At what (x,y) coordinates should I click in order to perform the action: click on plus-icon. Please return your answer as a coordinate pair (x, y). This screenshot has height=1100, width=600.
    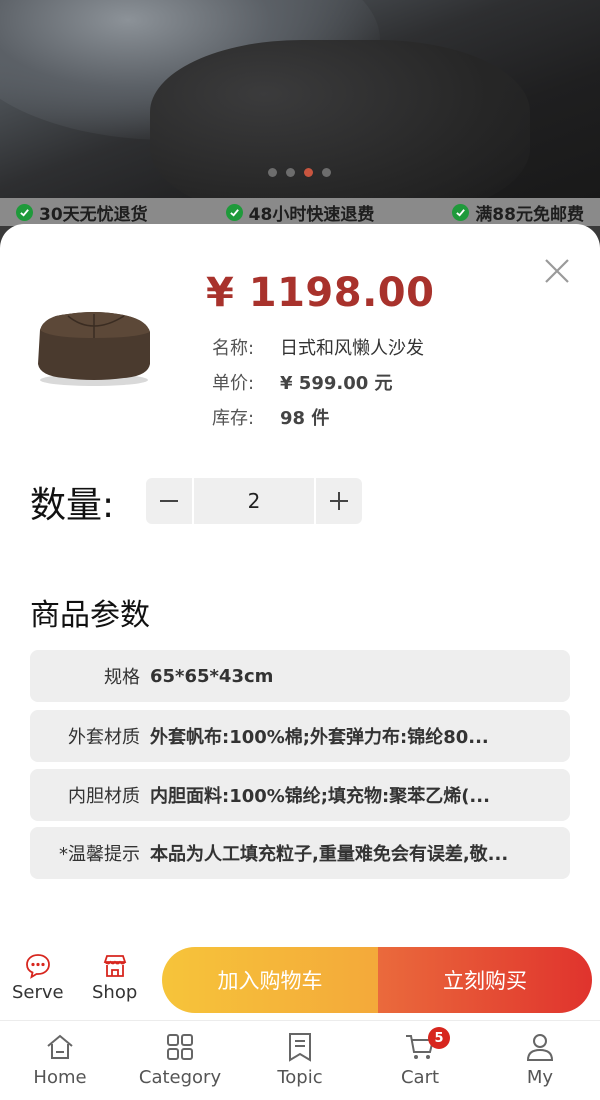
    Looking at the image, I should click on (339, 501).